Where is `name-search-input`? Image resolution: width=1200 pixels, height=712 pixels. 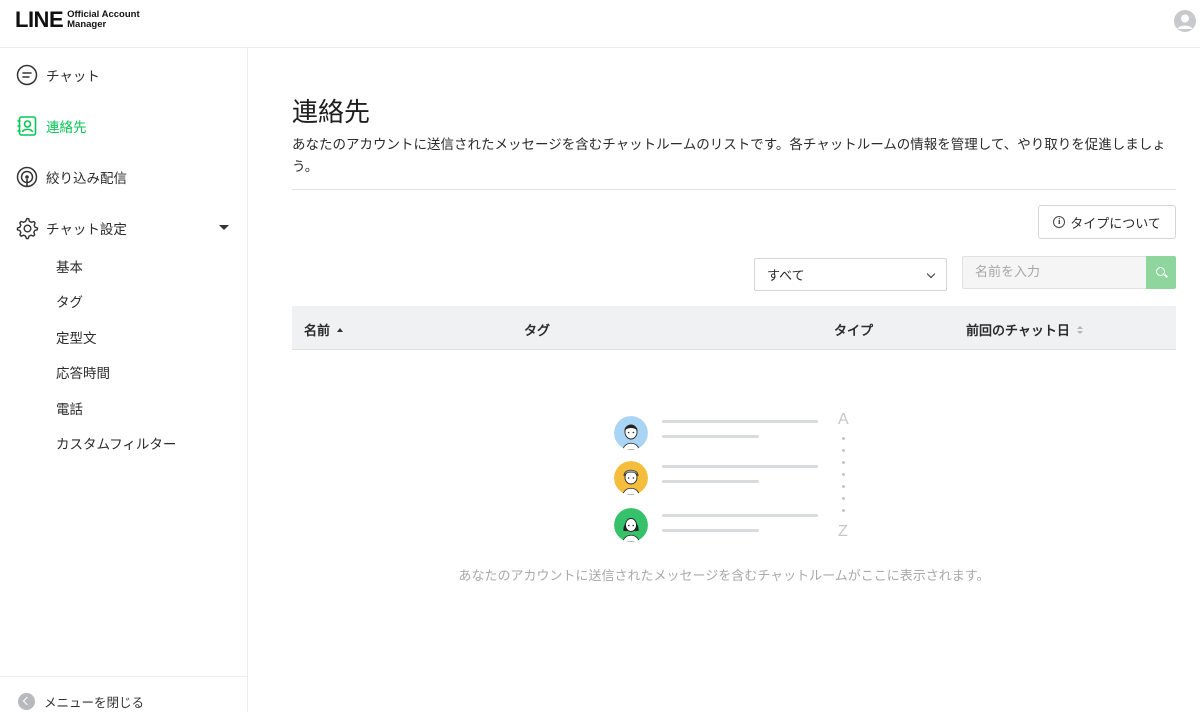
name-search-input is located at coordinates (1054, 272).